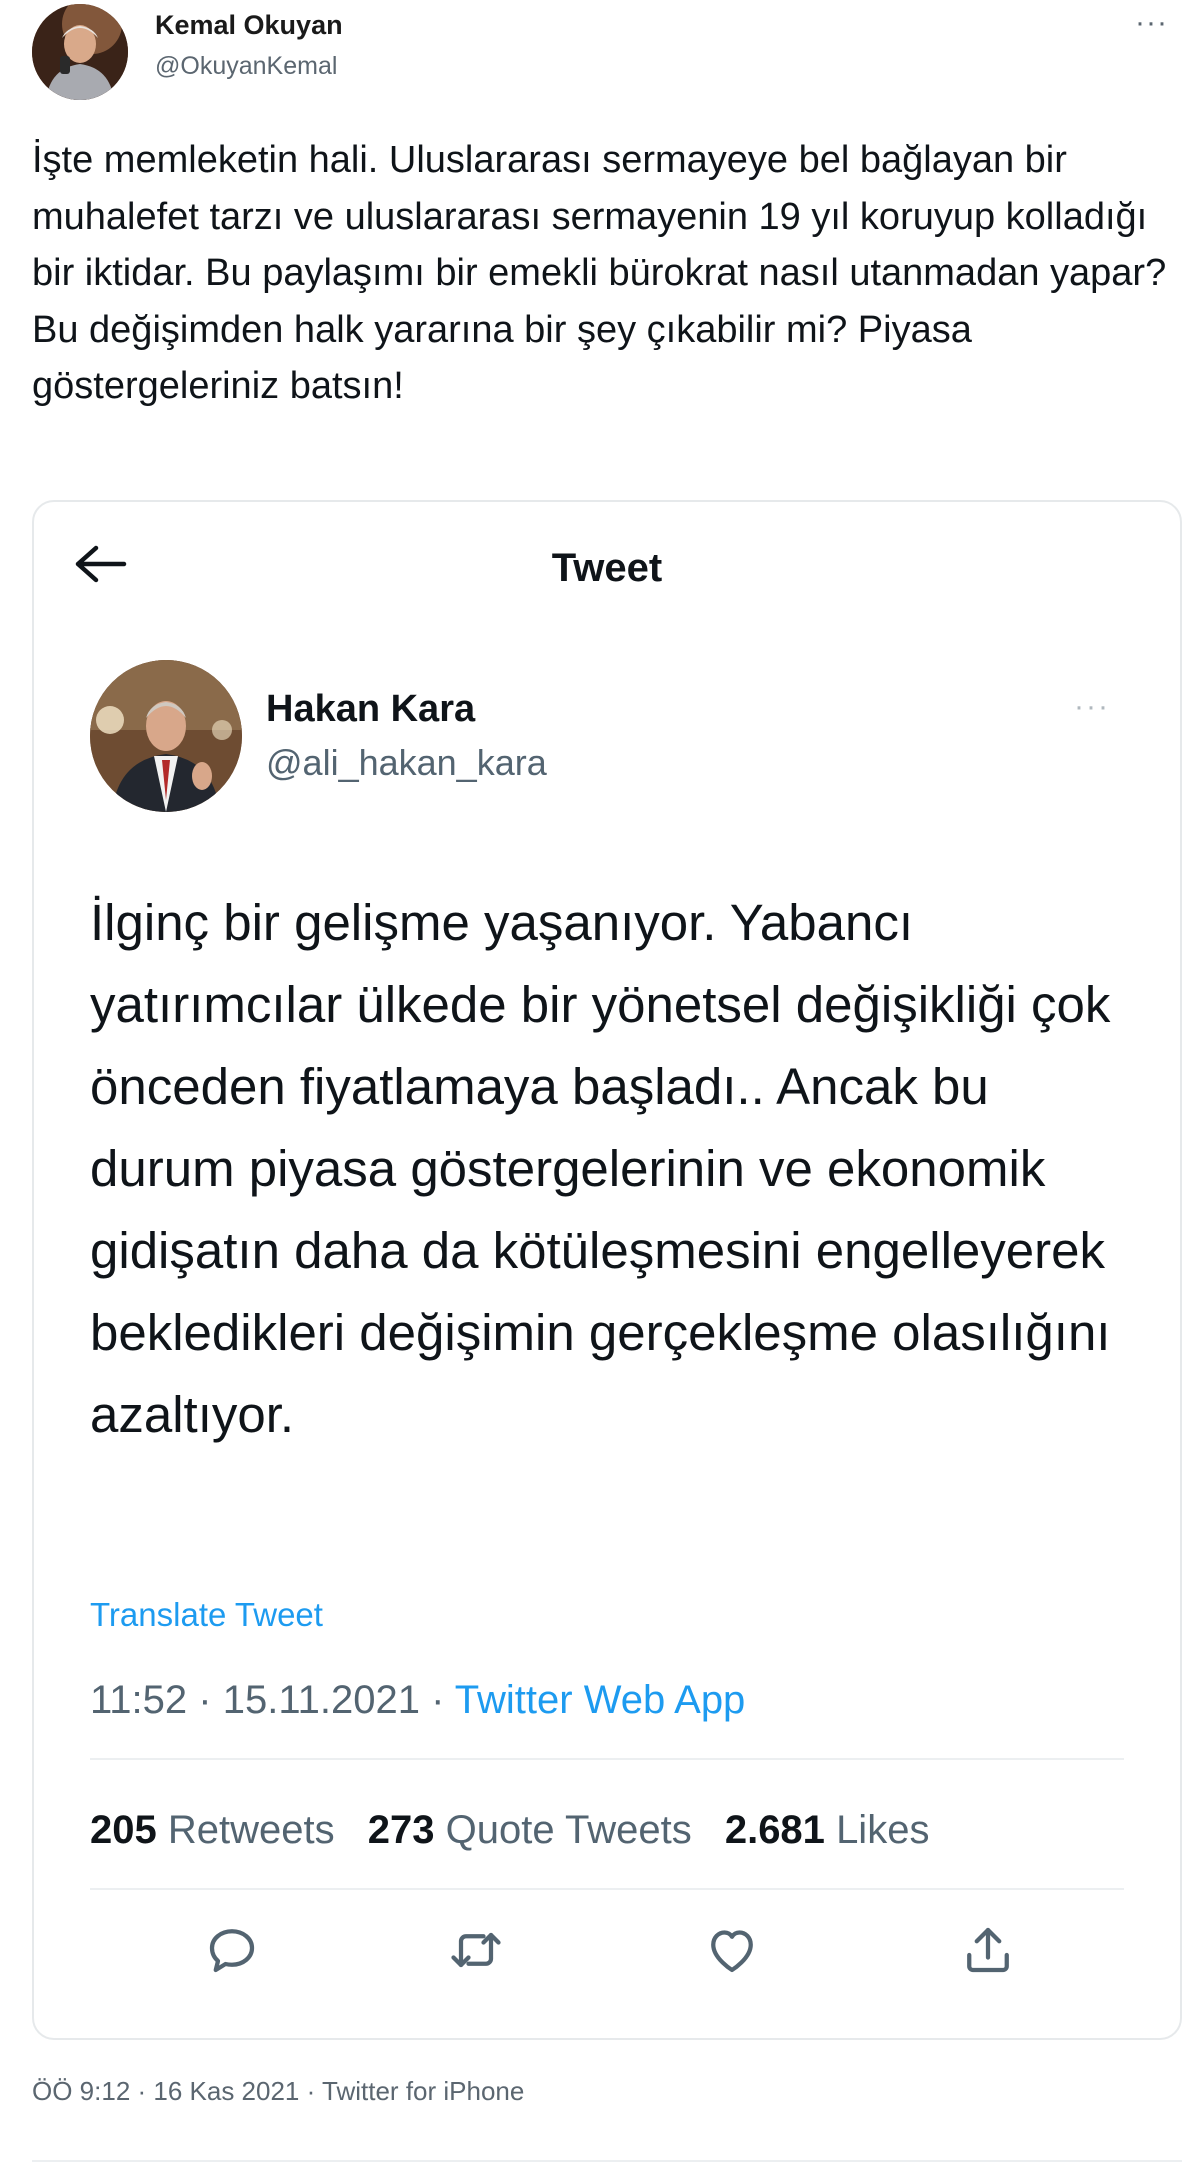 The image size is (1200, 2168). Describe the element at coordinates (370, 709) in the screenshot. I see `author-name: Hakan Kara` at that location.